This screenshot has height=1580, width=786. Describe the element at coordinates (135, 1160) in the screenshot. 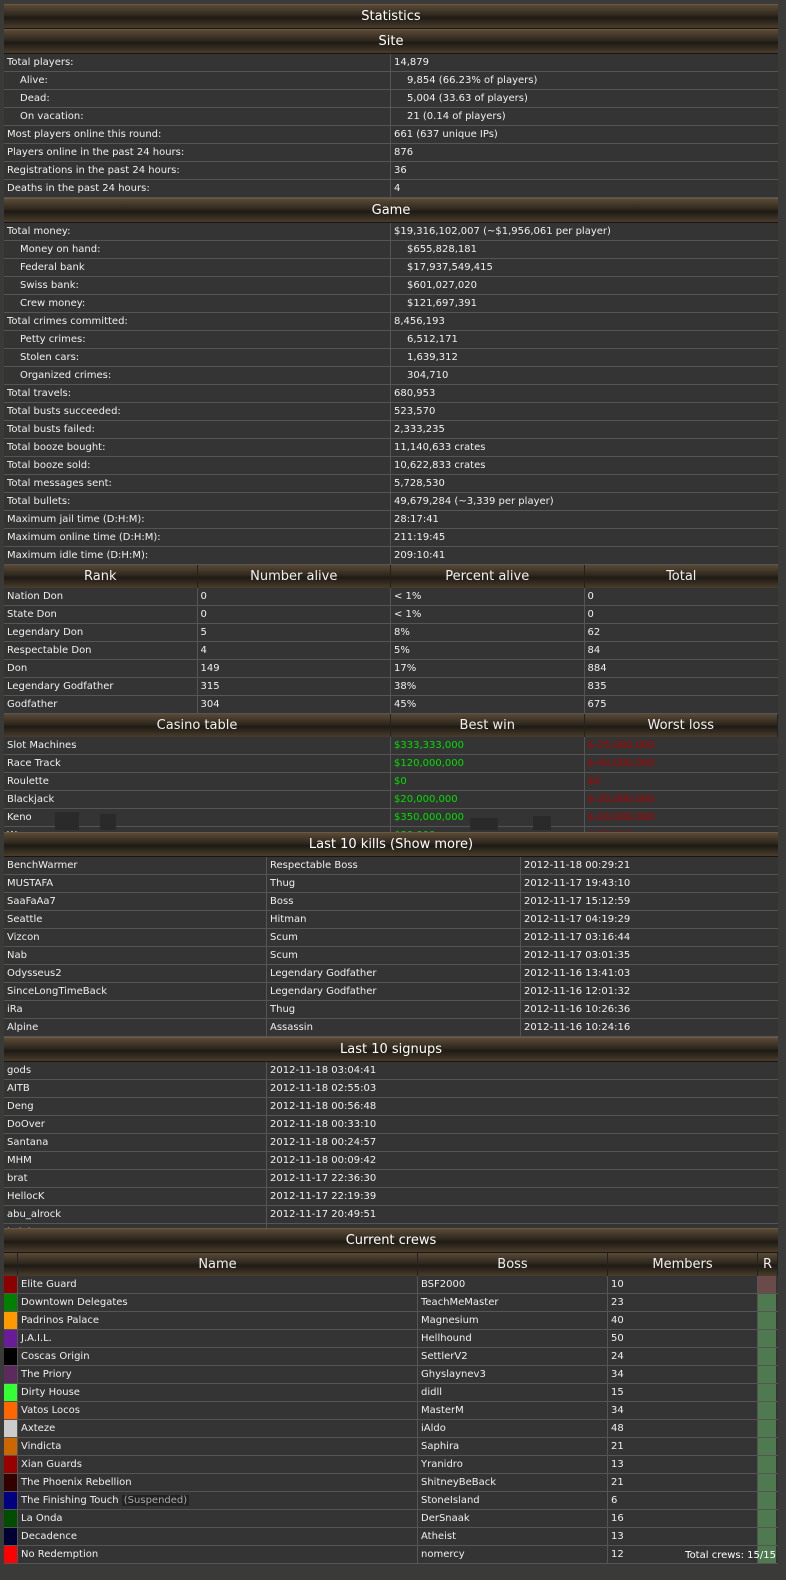

I see `signup-player-name: MHM` at that location.